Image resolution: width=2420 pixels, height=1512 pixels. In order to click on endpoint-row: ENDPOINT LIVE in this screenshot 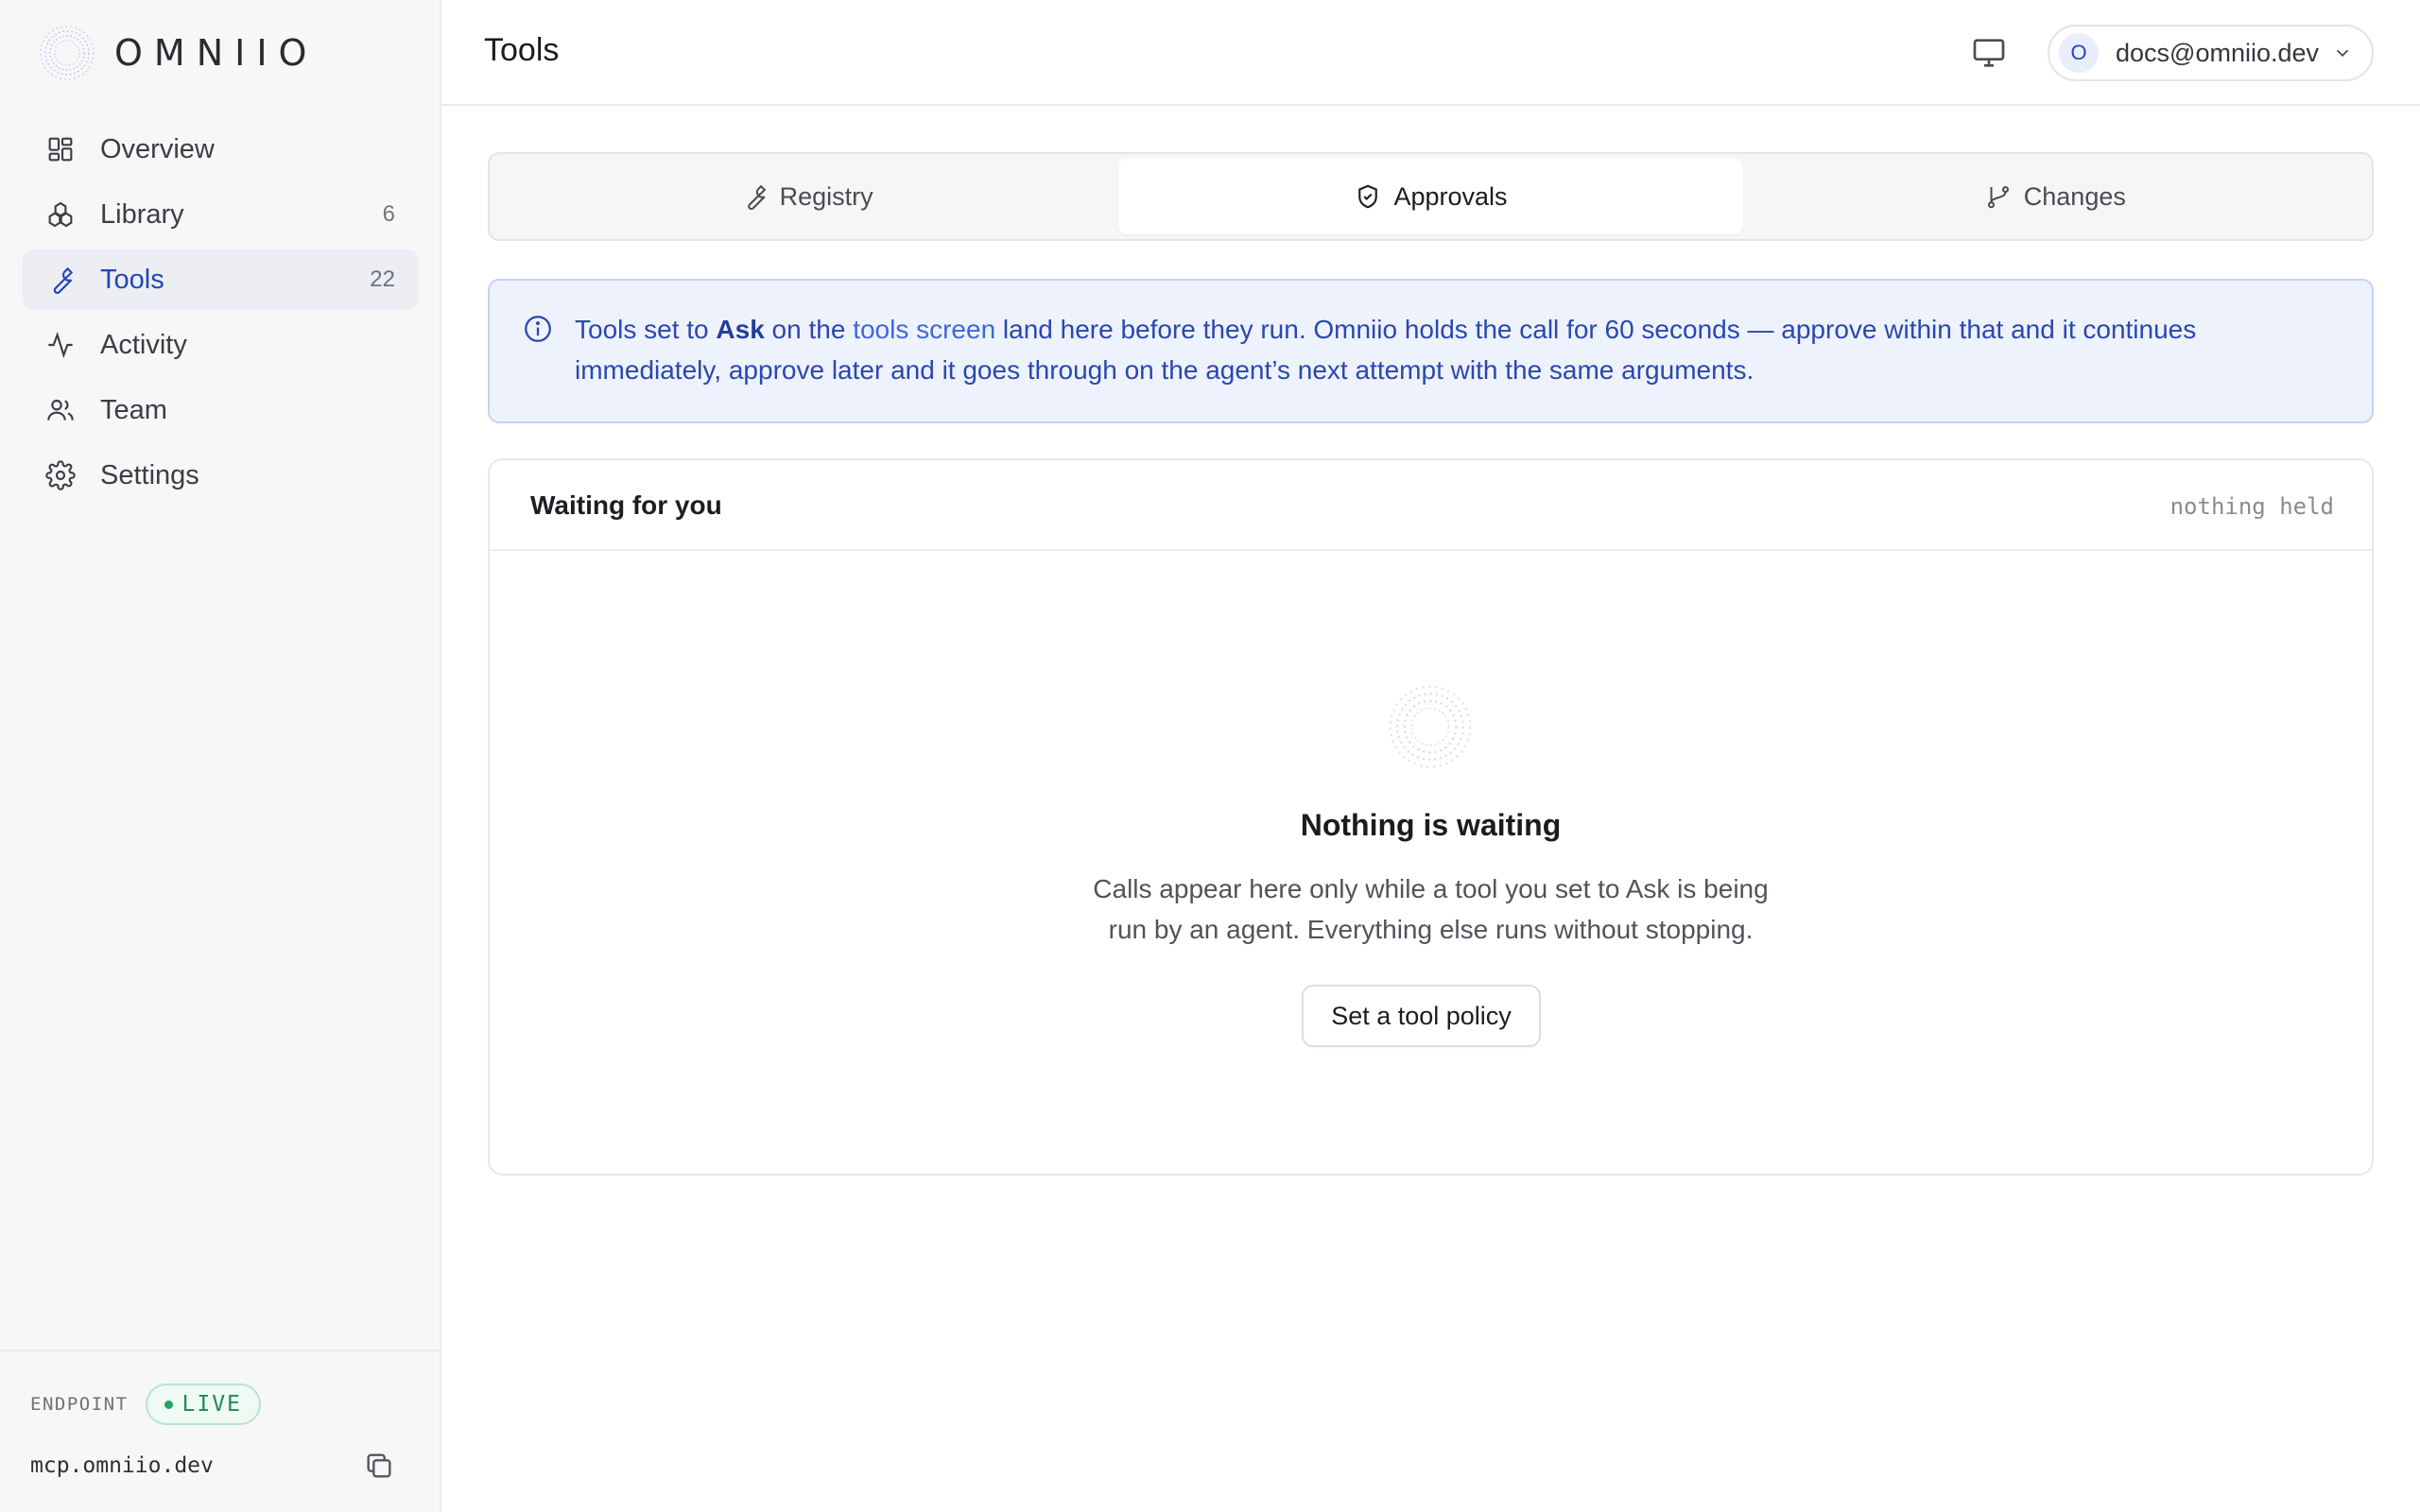, I will do `click(145, 1404)`.